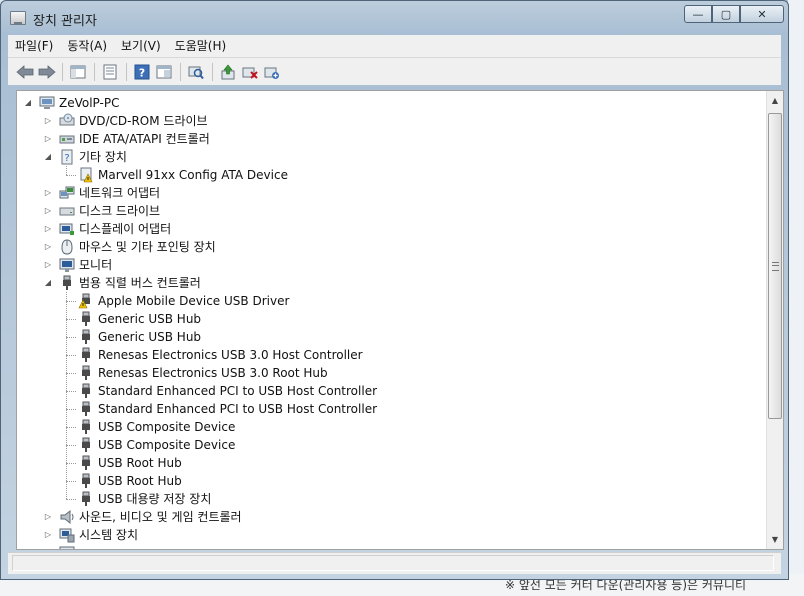  Describe the element at coordinates (250, 72) in the screenshot. I see `disable-device-button` at that location.